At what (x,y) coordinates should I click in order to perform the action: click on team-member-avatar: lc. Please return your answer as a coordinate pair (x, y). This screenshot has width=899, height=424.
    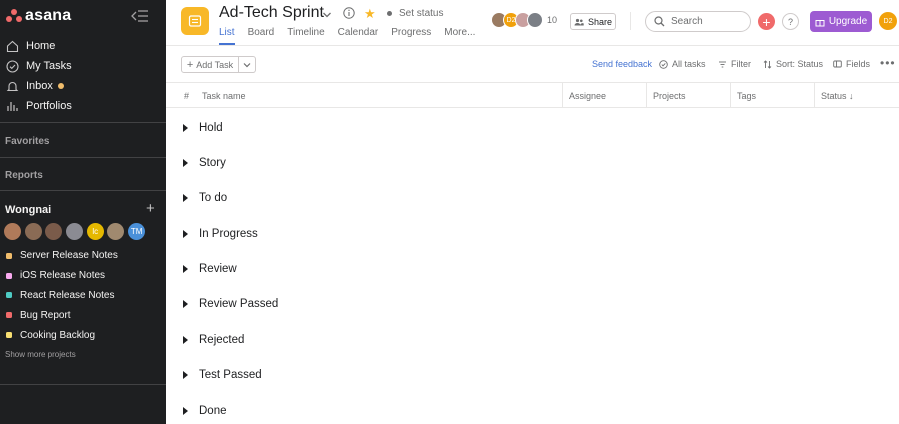
    Looking at the image, I should click on (95, 231).